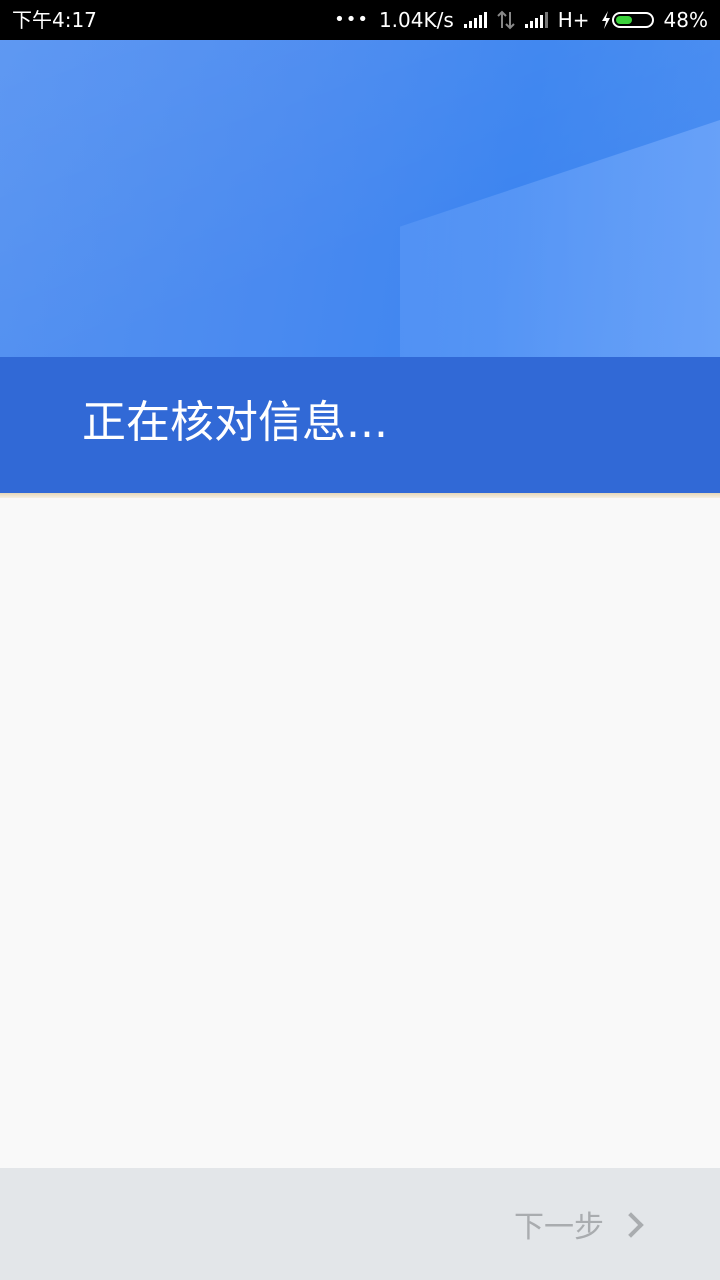  What do you see at coordinates (351, 19) in the screenshot?
I see `more-notifications-icon: •••` at bounding box center [351, 19].